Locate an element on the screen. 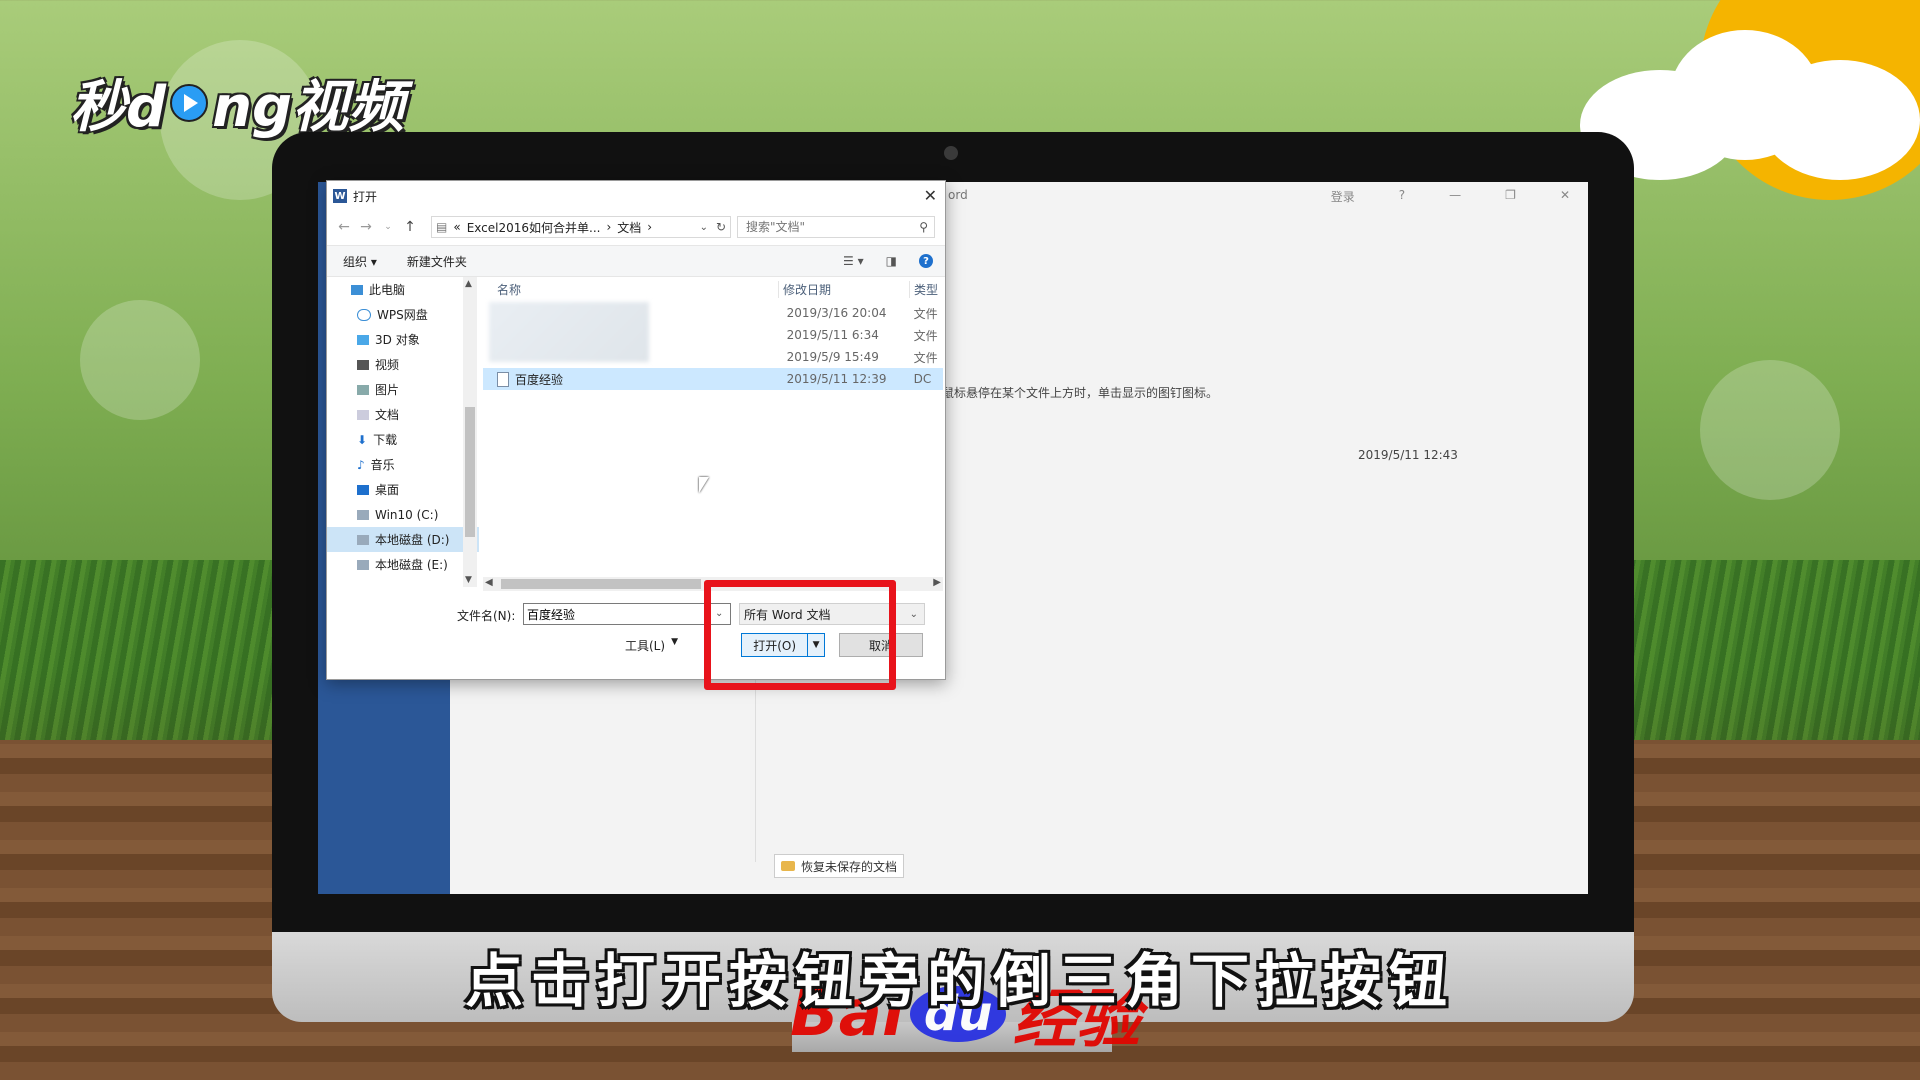 This screenshot has width=1920, height=1080. scroll-up-icon: ▲ is located at coordinates (468, 284).